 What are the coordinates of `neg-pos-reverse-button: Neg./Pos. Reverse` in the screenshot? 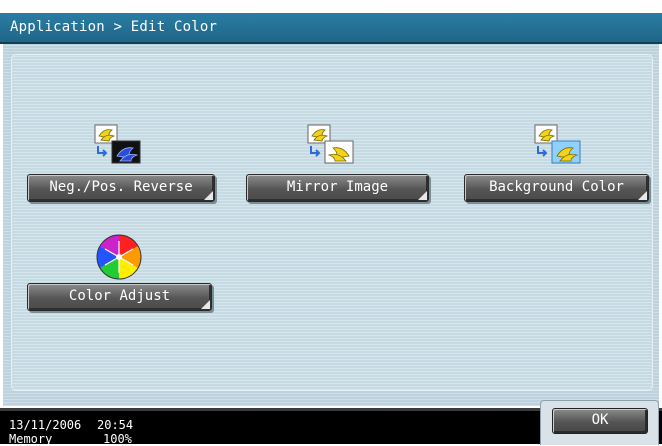 It's located at (121, 188).